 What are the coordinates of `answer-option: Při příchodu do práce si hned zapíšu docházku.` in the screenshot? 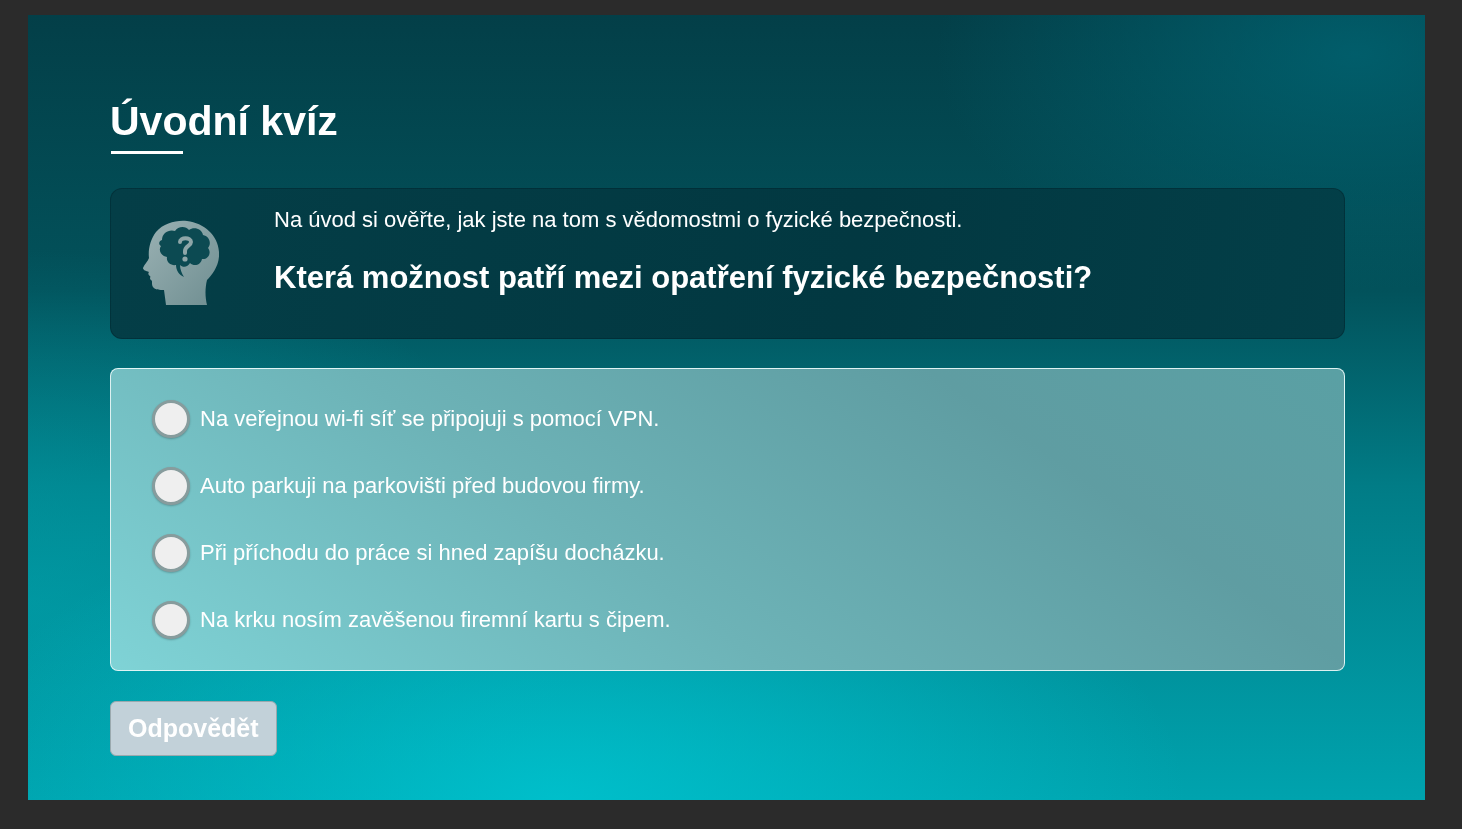 It's located at (432, 553).